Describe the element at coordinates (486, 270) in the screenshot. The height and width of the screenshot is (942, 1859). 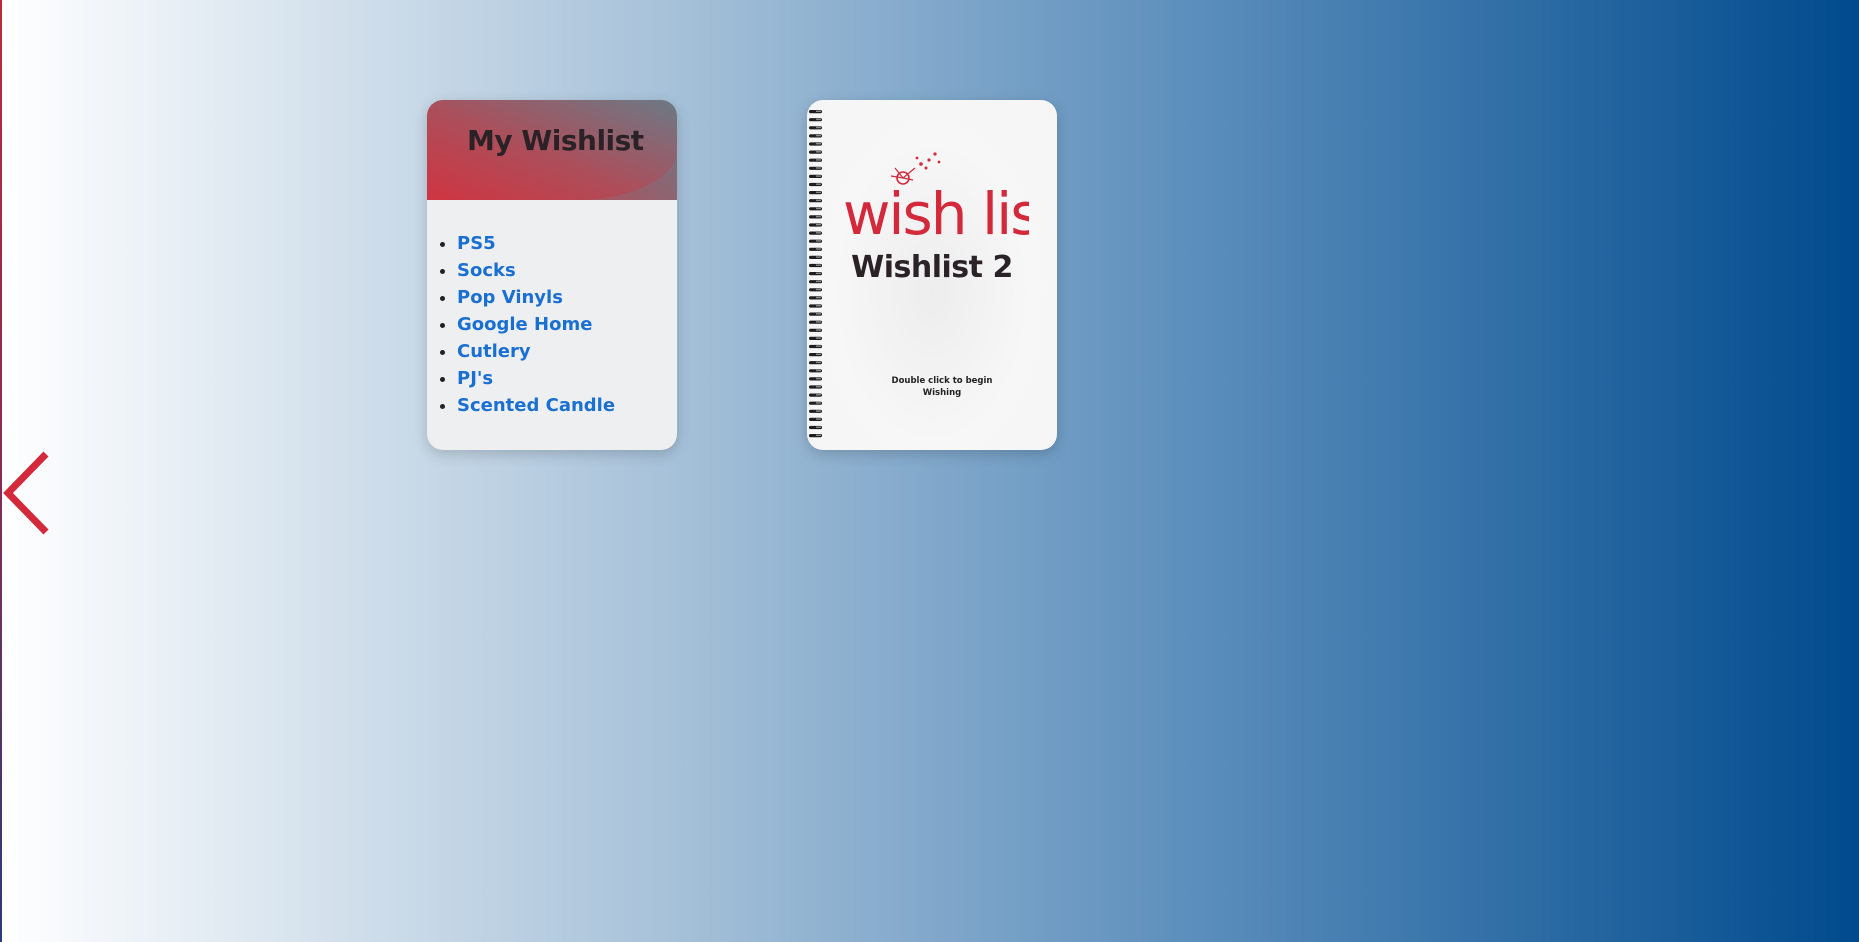
I see `wishlist-item-link: Socks` at that location.